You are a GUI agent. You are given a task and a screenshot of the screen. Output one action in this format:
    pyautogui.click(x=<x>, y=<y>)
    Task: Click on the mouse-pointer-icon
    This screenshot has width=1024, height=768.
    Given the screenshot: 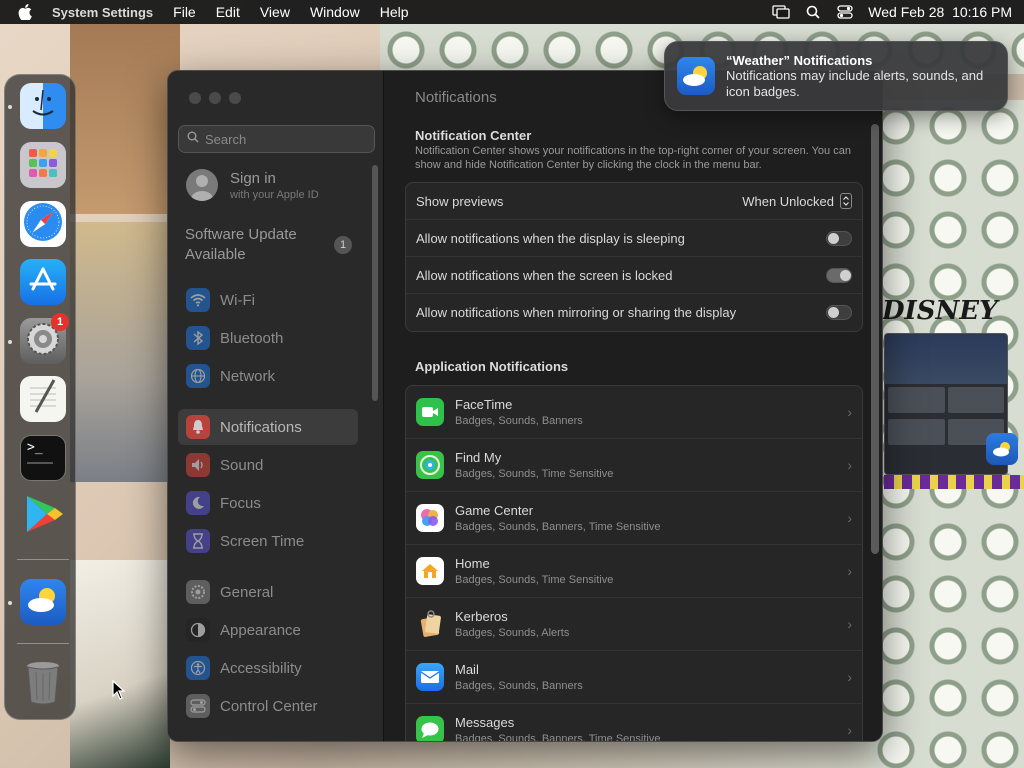 What is the action you would take?
    pyautogui.click(x=119, y=692)
    